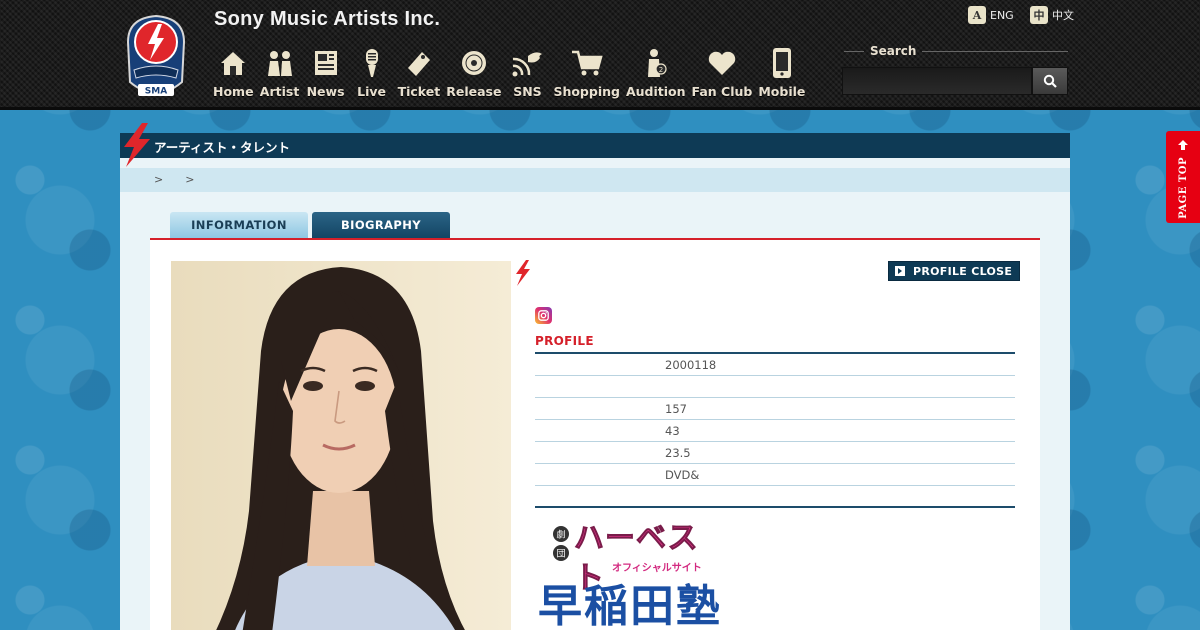 The width and height of the screenshot is (1200, 630). I want to click on microphone-icon, so click(371, 63).